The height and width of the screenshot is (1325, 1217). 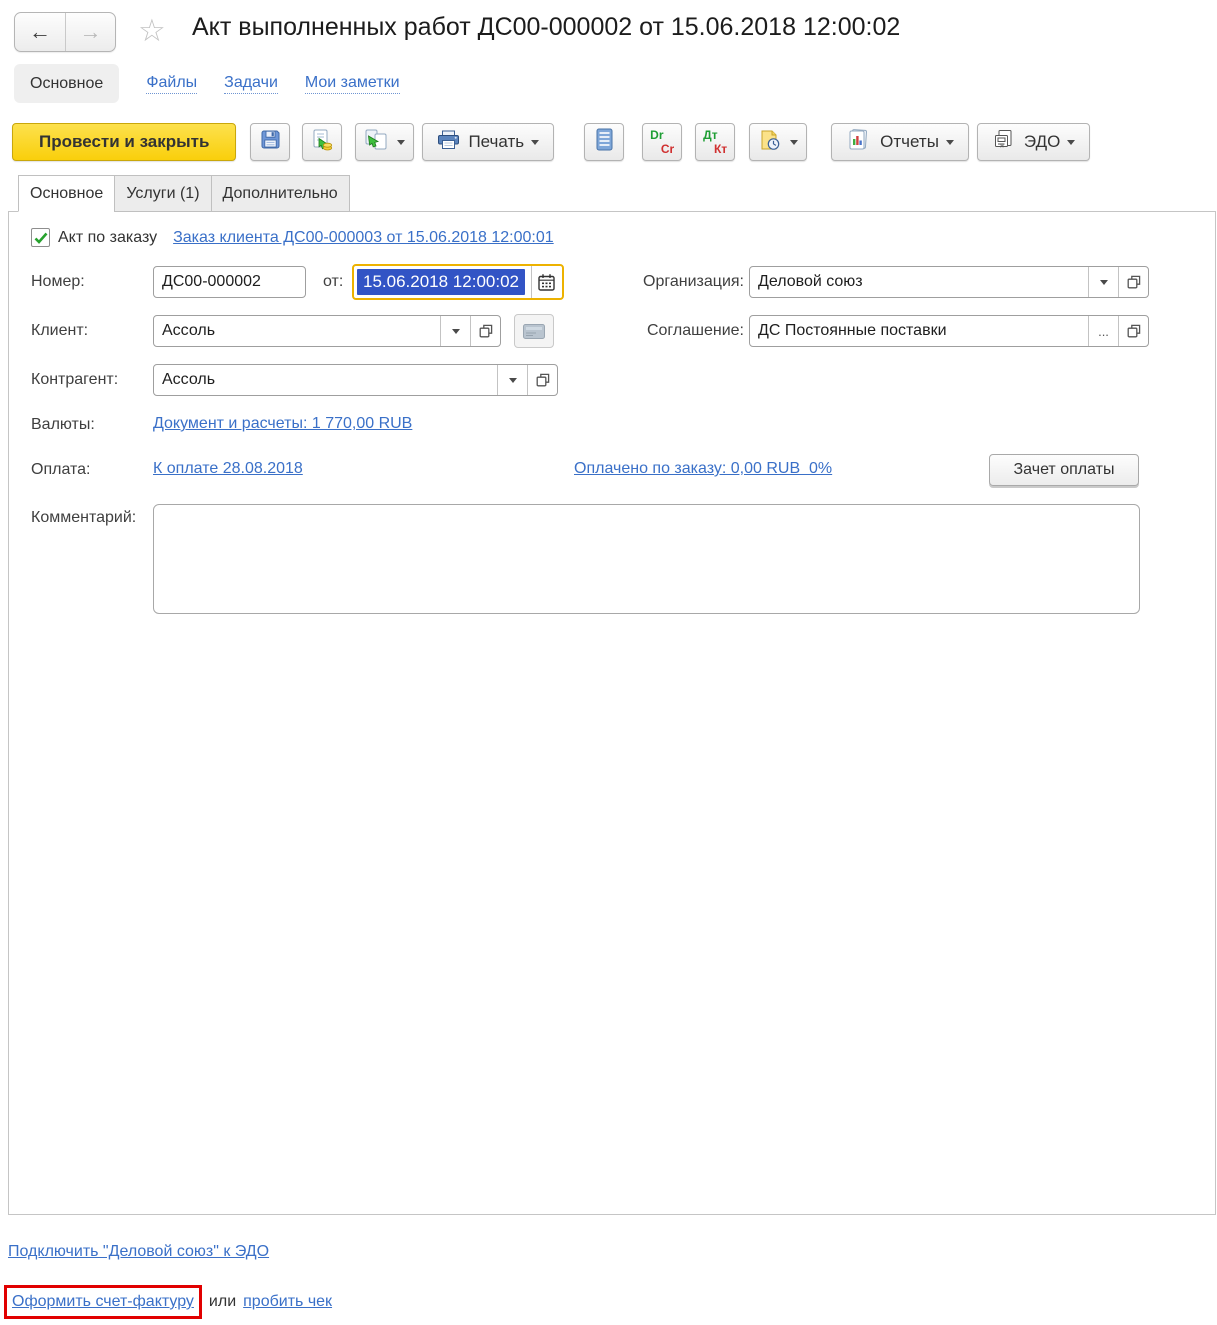 I want to click on drcr-button: Dr Cr, so click(x=662, y=142).